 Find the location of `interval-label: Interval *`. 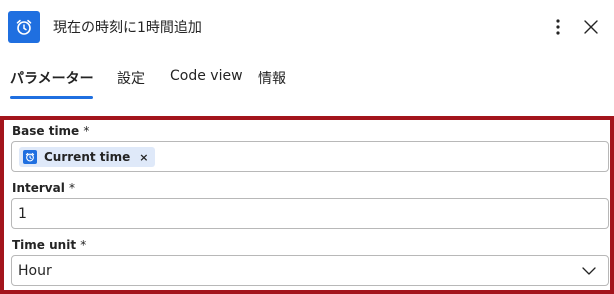

interval-label: Interval * is located at coordinates (44, 188).